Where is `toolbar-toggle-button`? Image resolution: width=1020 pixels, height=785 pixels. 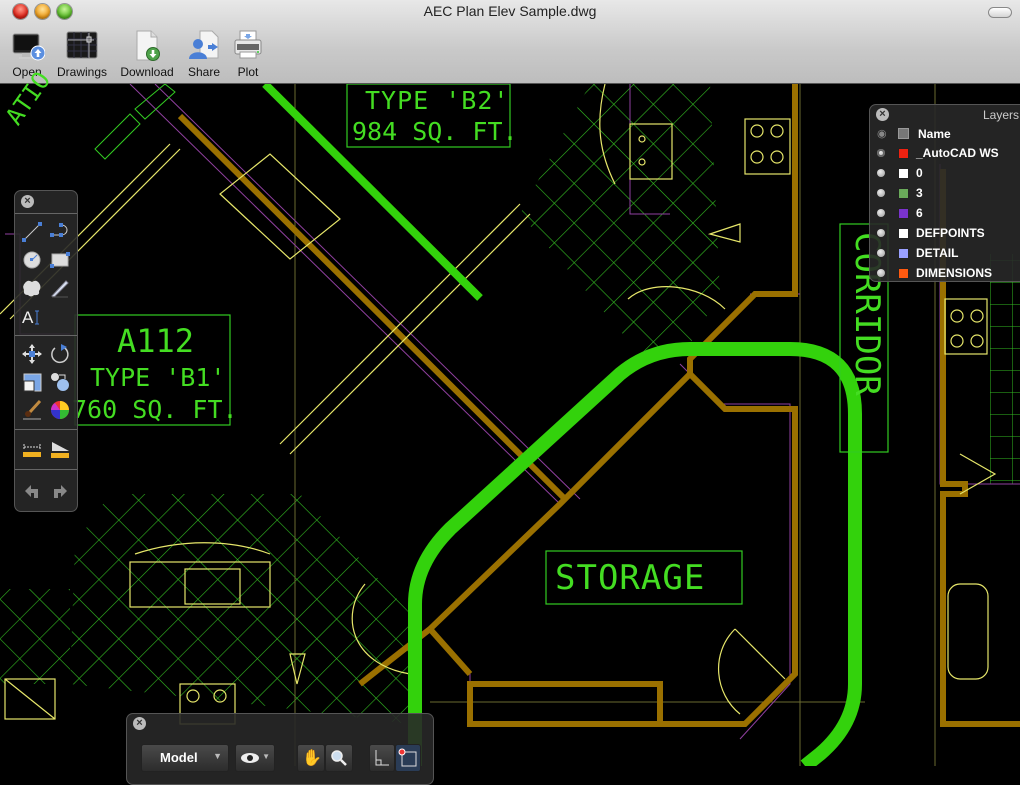 toolbar-toggle-button is located at coordinates (1000, 12).